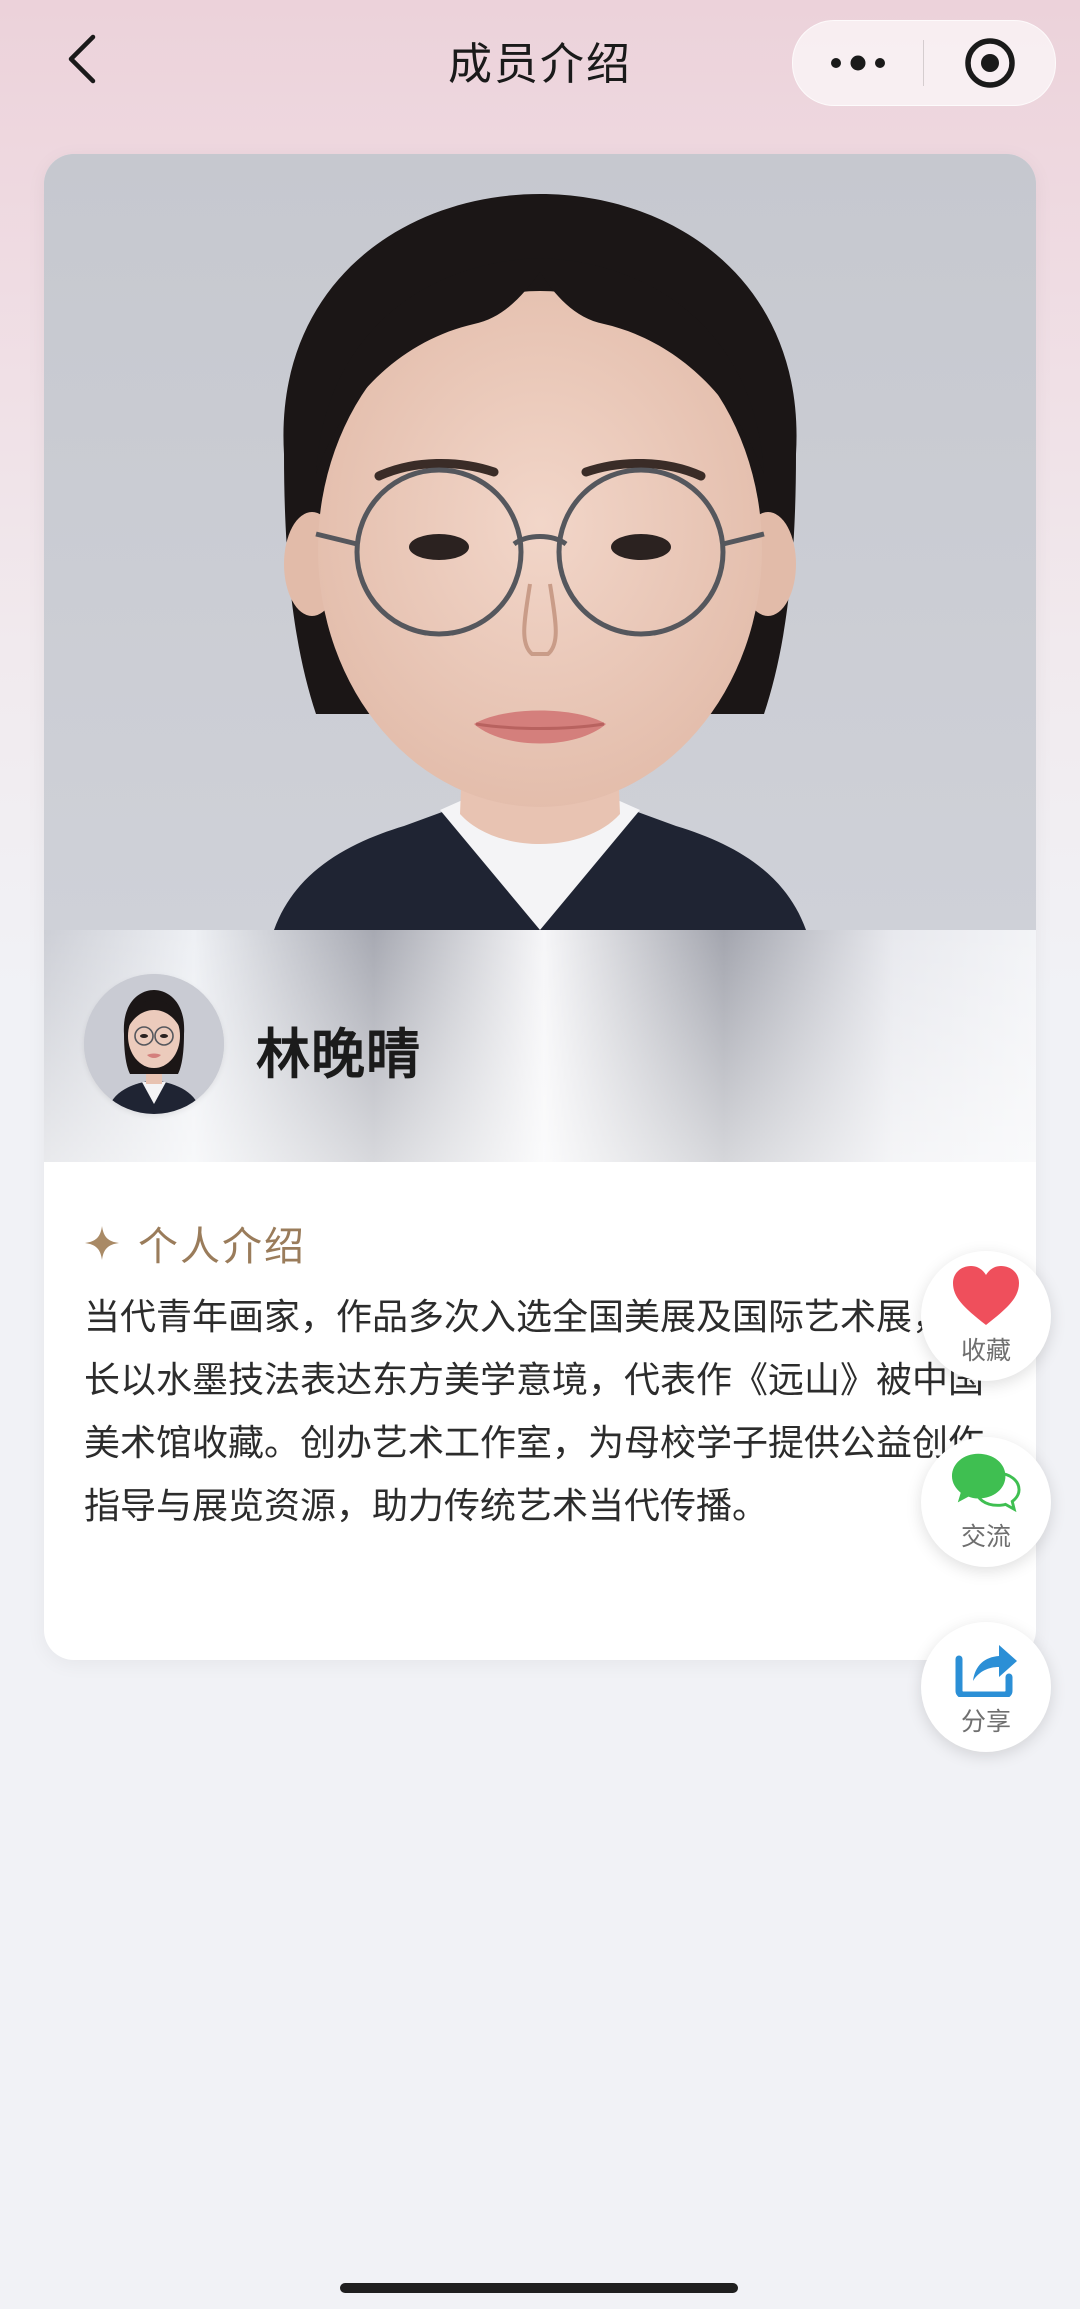 The height and width of the screenshot is (2309, 1080). What do you see at coordinates (985, 1536) in the screenshot?
I see `chat-label: 交流` at bounding box center [985, 1536].